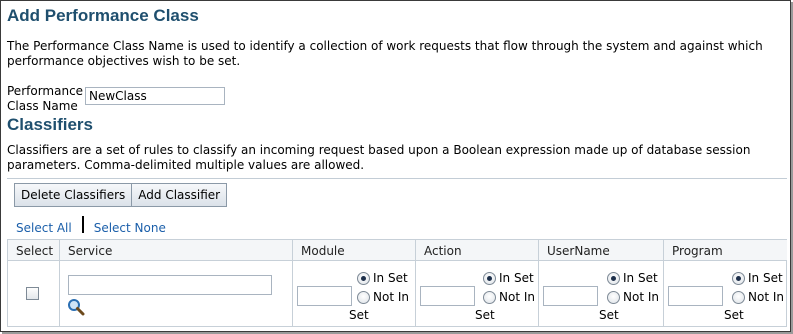  I want to click on header-program: Program, so click(725, 250).